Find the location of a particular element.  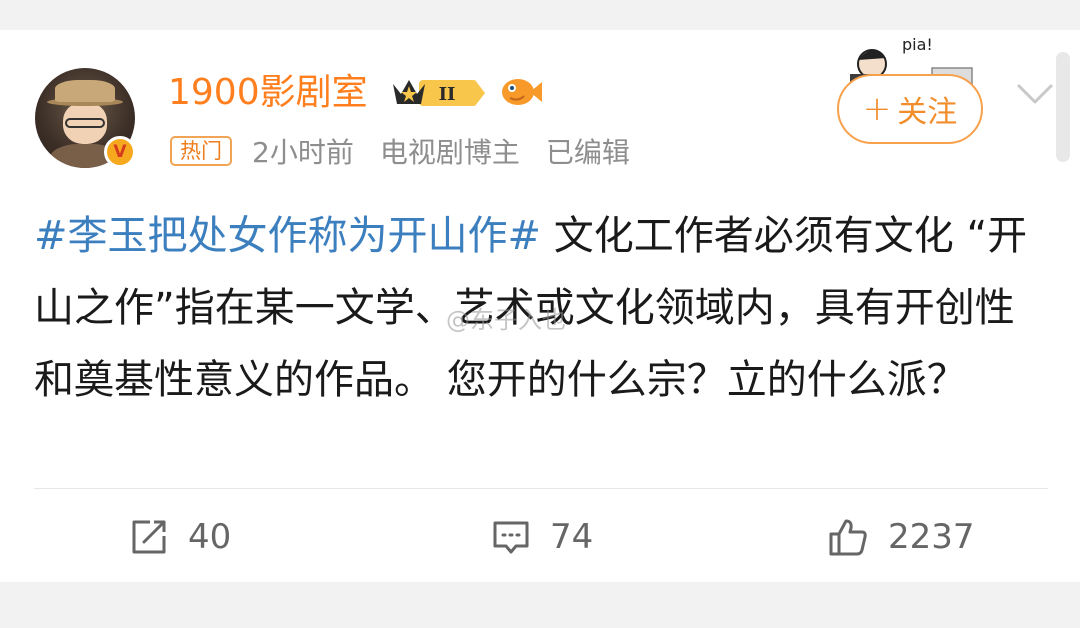

pia-text: pia! is located at coordinates (917, 44).